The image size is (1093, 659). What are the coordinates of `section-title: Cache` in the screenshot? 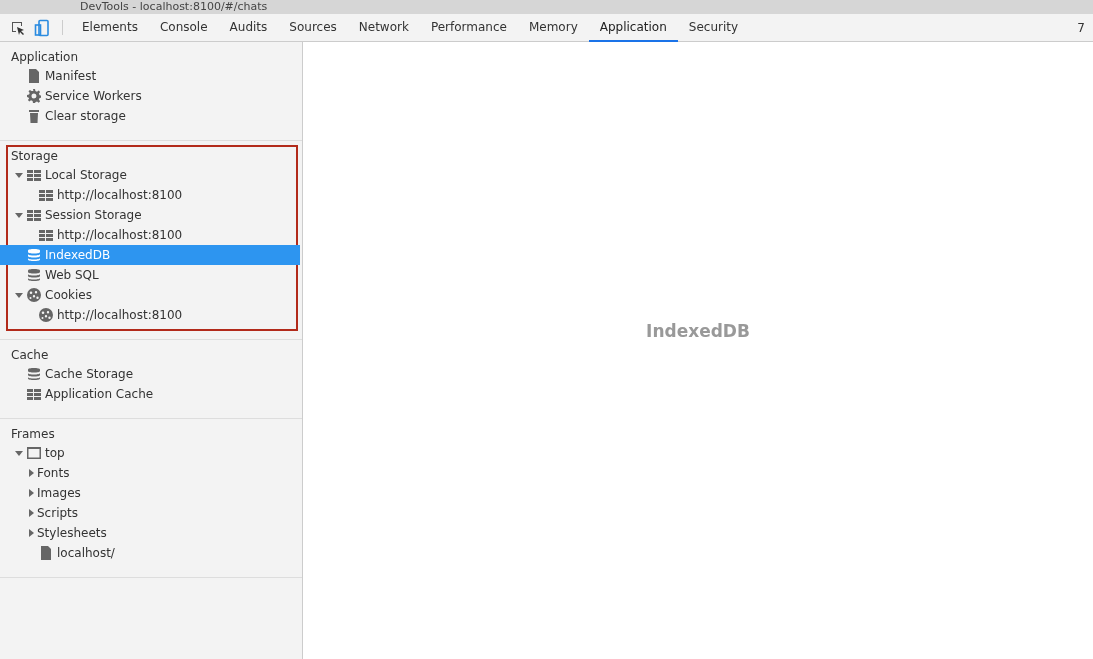 It's located at (30, 355).